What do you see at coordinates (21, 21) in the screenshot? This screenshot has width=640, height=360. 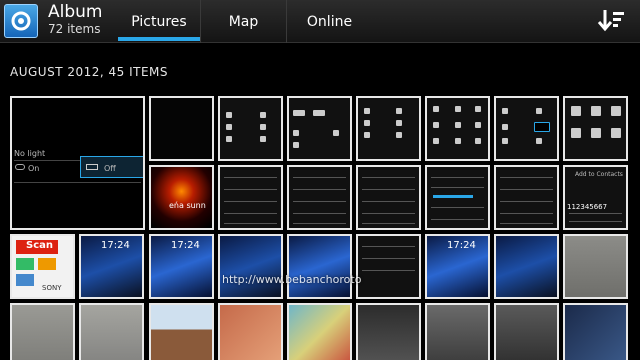 I see `album-icon` at bounding box center [21, 21].